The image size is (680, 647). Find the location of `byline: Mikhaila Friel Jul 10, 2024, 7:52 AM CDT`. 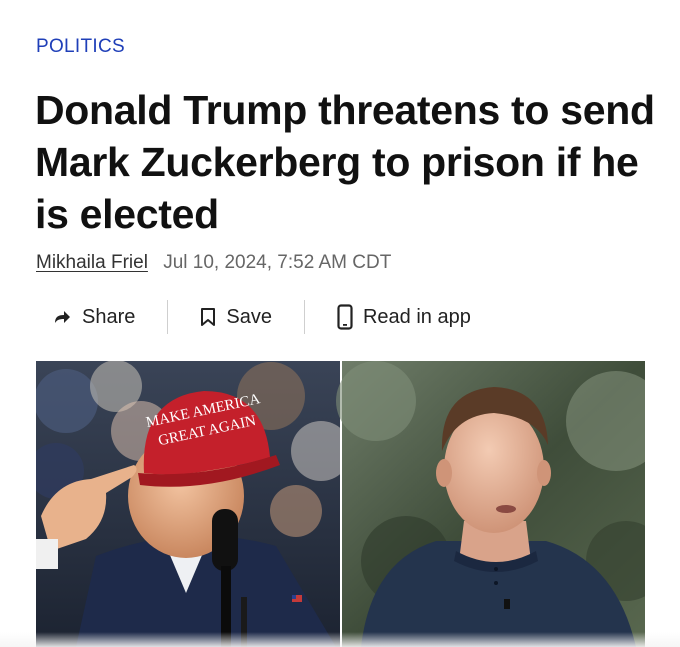

byline: Mikhaila Friel Jul 10, 2024, 7:52 AM CDT is located at coordinates (213, 263).